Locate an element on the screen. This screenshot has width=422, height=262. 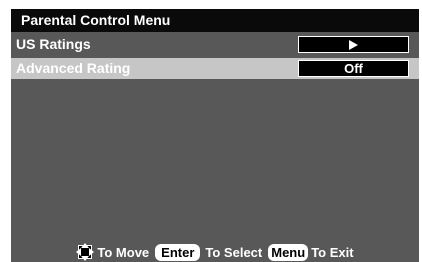
menu-title: Parental Control Menu is located at coordinates (215, 20).